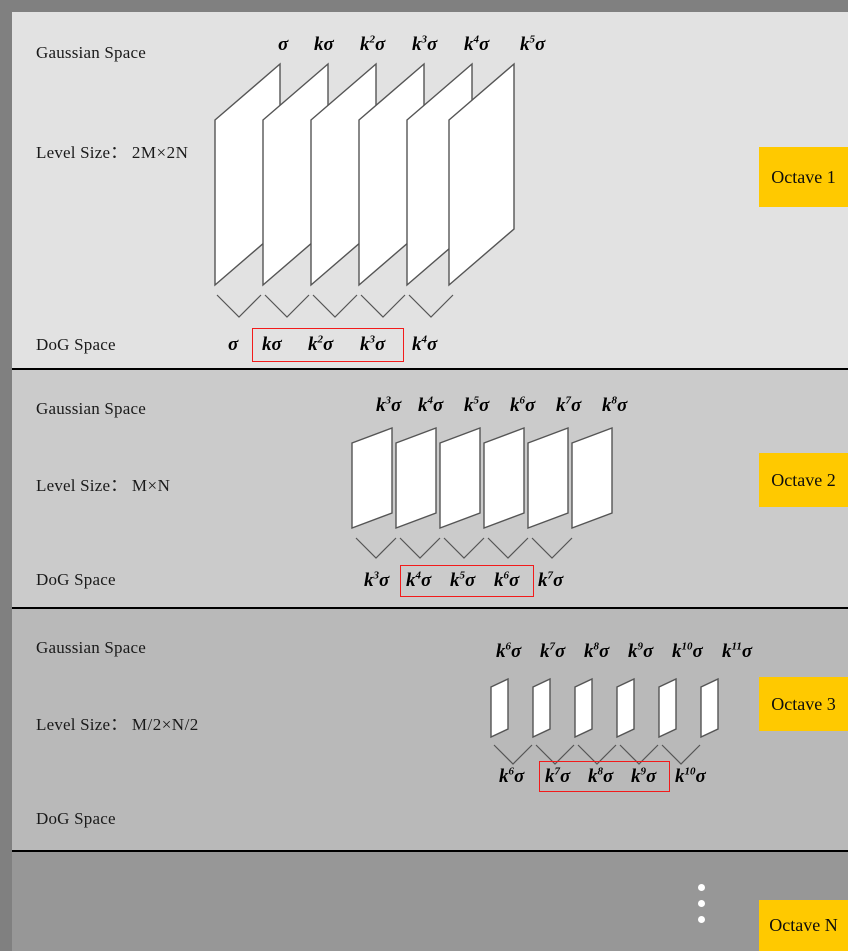  I want to click on octave-3-tag: Octave 3, so click(803, 704).